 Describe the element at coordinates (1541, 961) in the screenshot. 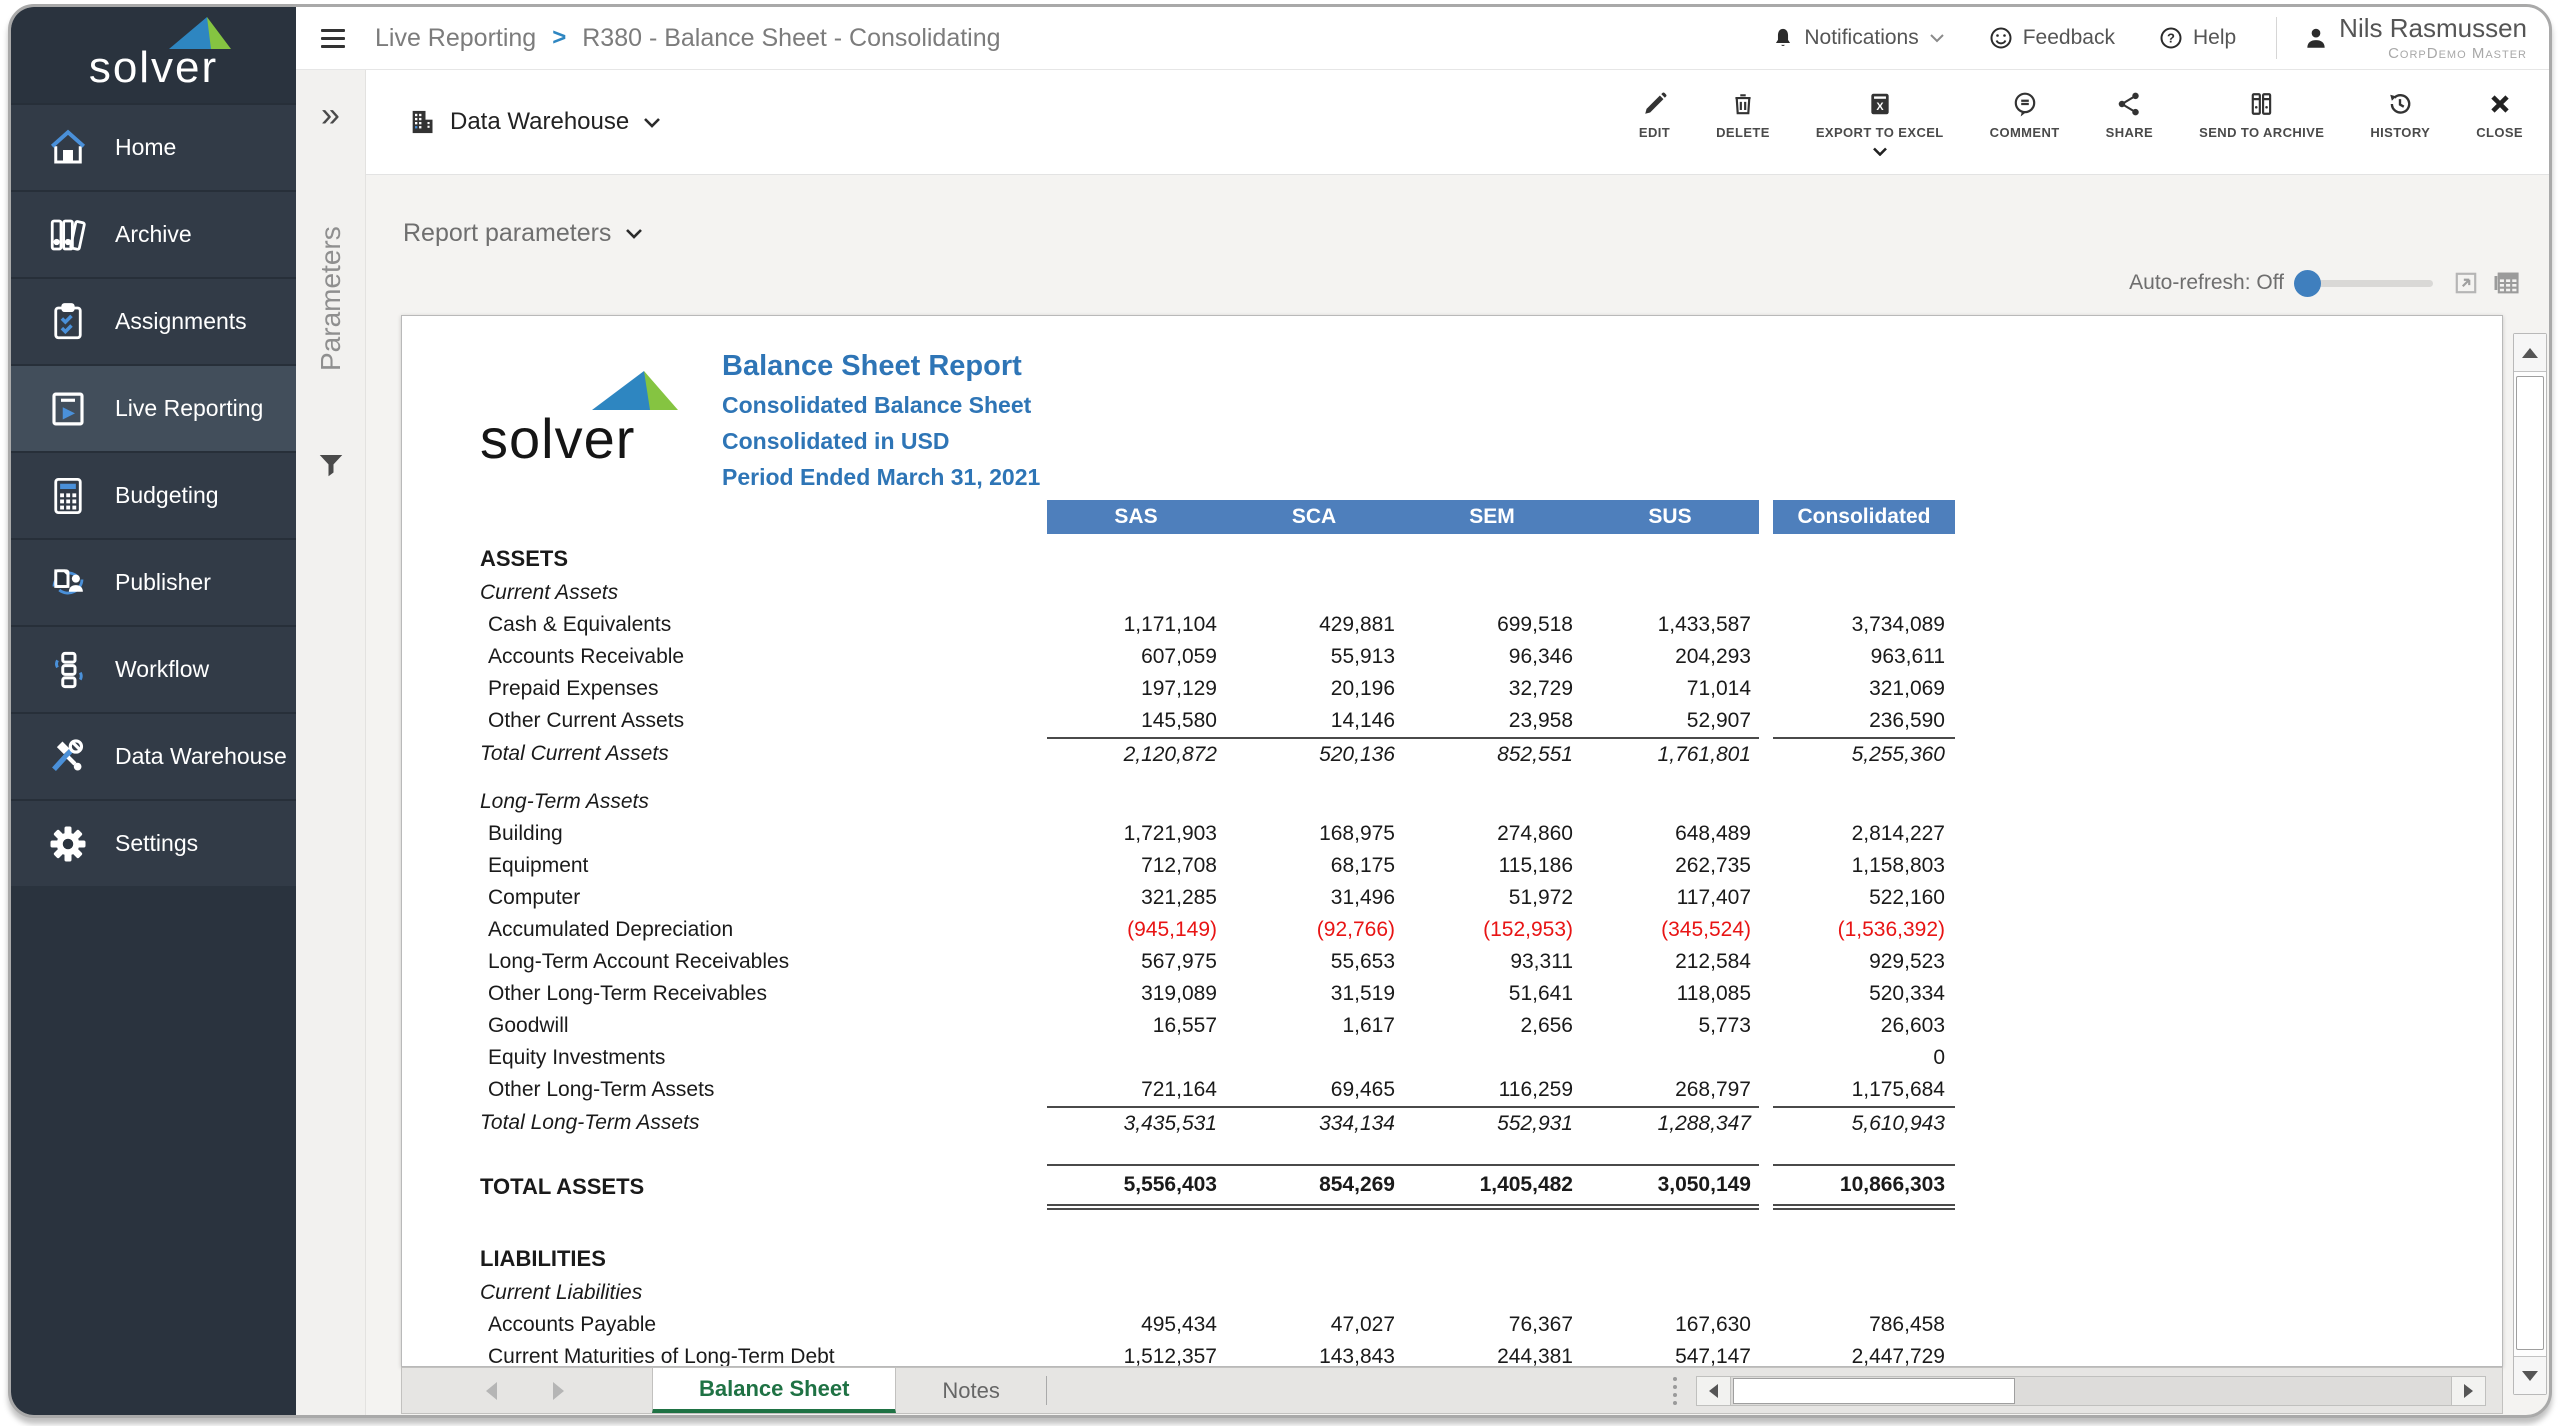

I see `cell: 93,311` at that location.